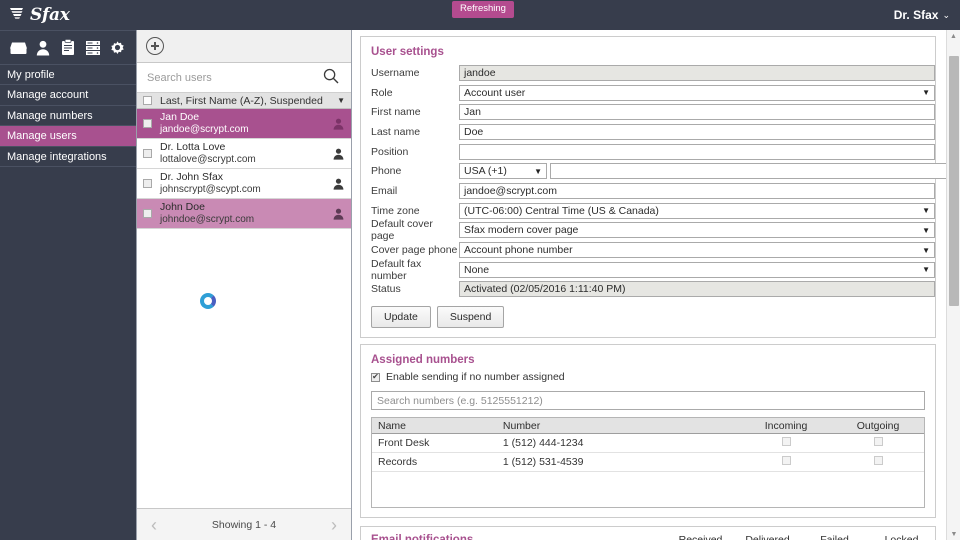 The height and width of the screenshot is (540, 960). I want to click on cell-name: Records, so click(398, 462).